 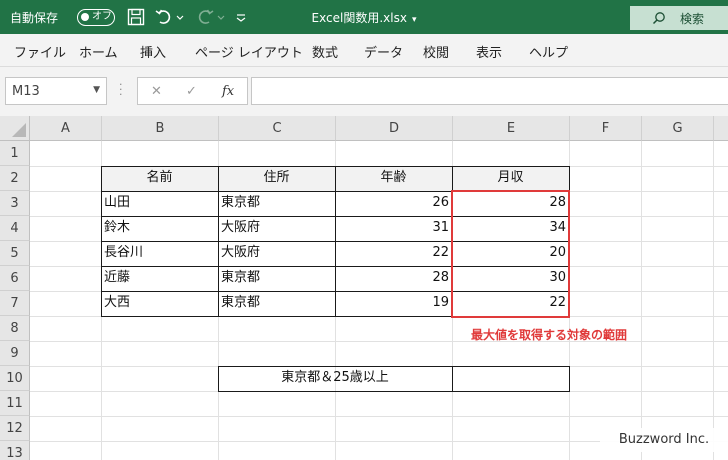 What do you see at coordinates (489, 91) in the screenshot?
I see `formula-input` at bounding box center [489, 91].